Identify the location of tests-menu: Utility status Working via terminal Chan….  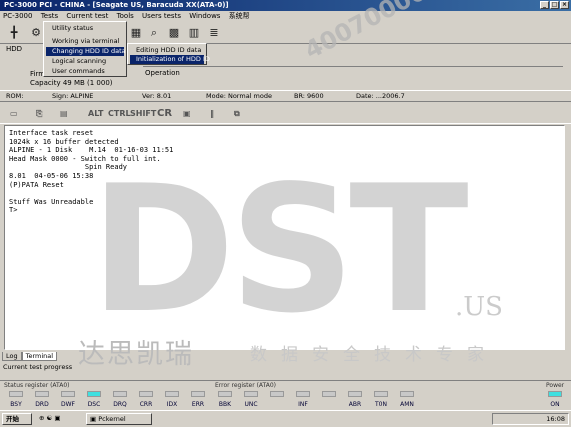
(85, 49).